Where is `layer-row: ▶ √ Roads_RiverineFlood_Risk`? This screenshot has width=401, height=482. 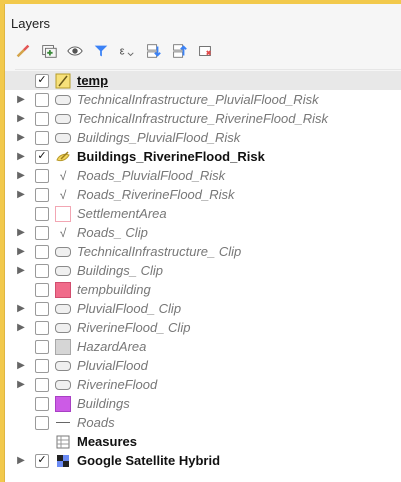
layer-row: ▶ √ Roads_RiverineFlood_Risk is located at coordinates (203, 194).